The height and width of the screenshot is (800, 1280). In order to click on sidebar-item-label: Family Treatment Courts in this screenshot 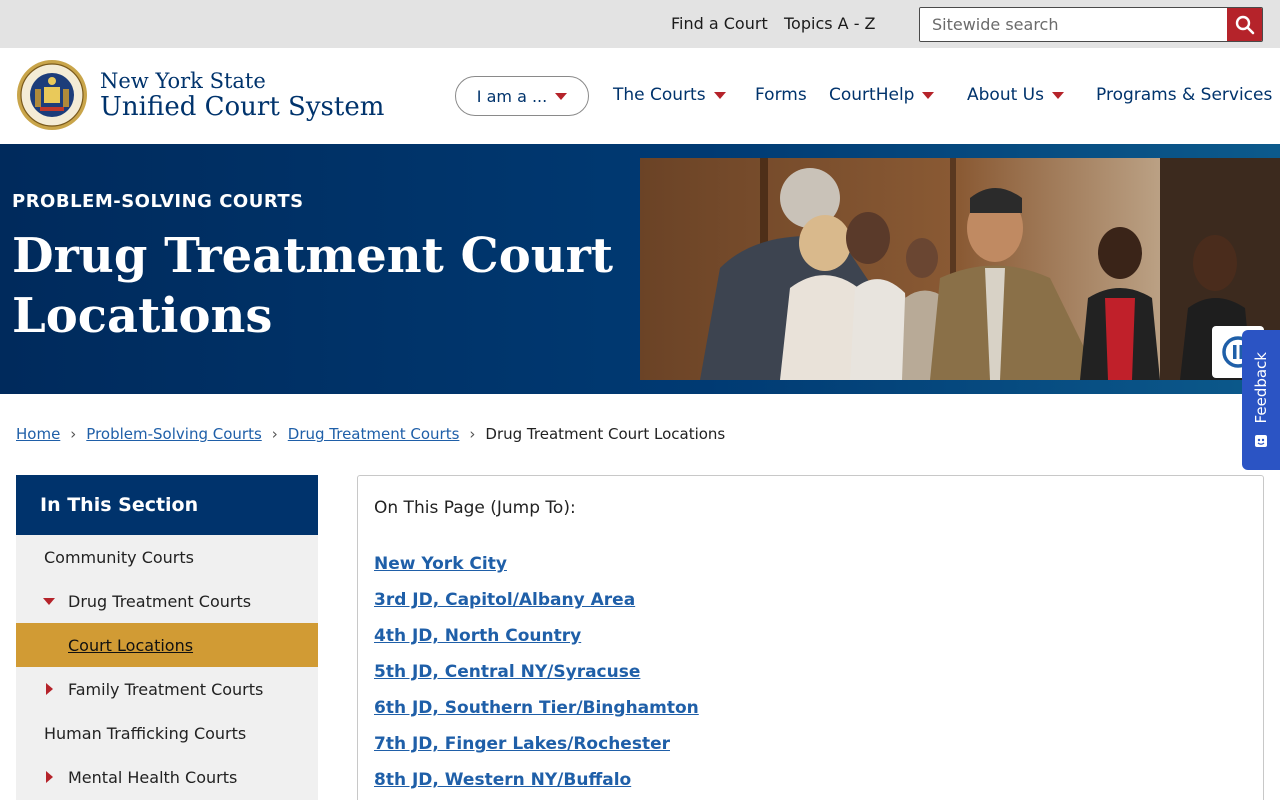, I will do `click(166, 689)`.